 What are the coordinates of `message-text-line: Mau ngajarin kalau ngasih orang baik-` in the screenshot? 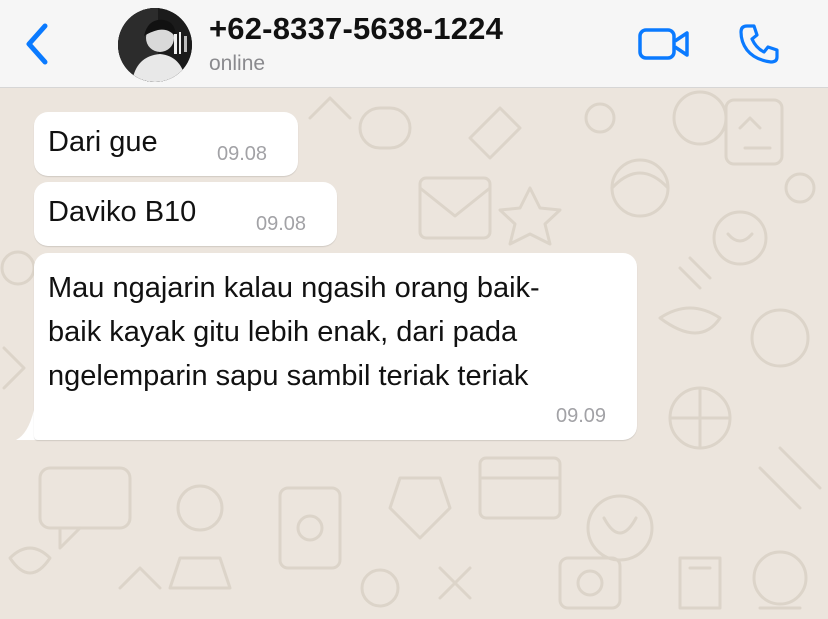 It's located at (294, 288).